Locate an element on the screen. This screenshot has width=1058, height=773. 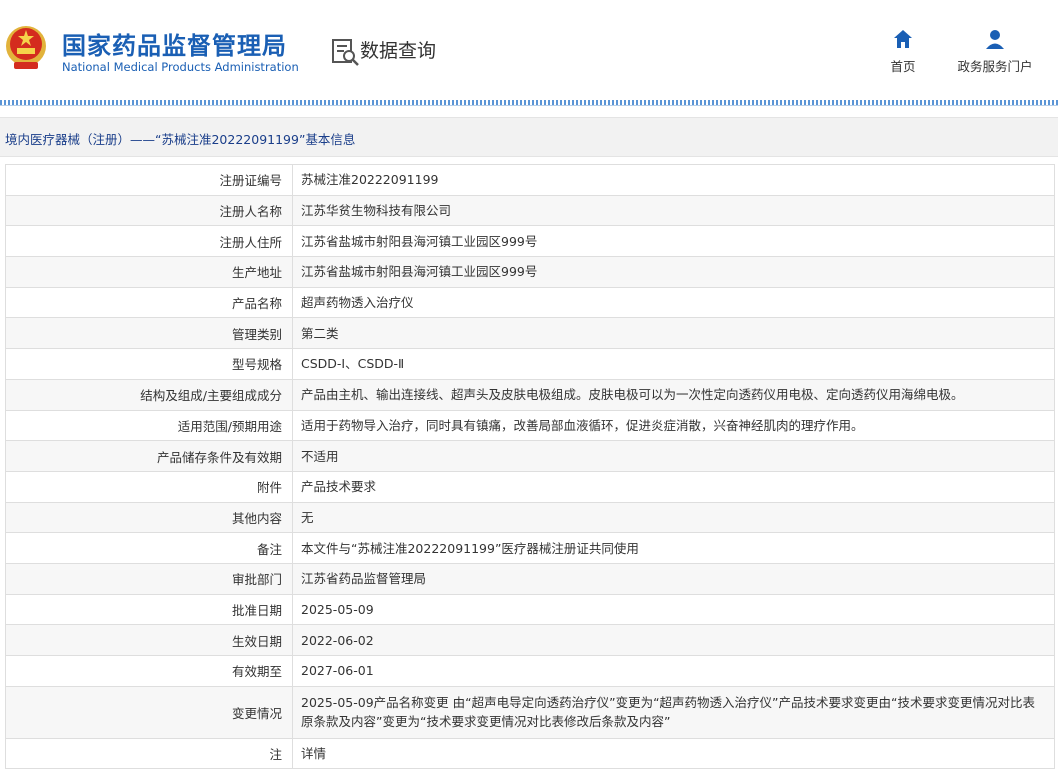
row-value: 本文件与“苏械注准20222091199”医疗器械注册证共同使用 is located at coordinates (673, 548).